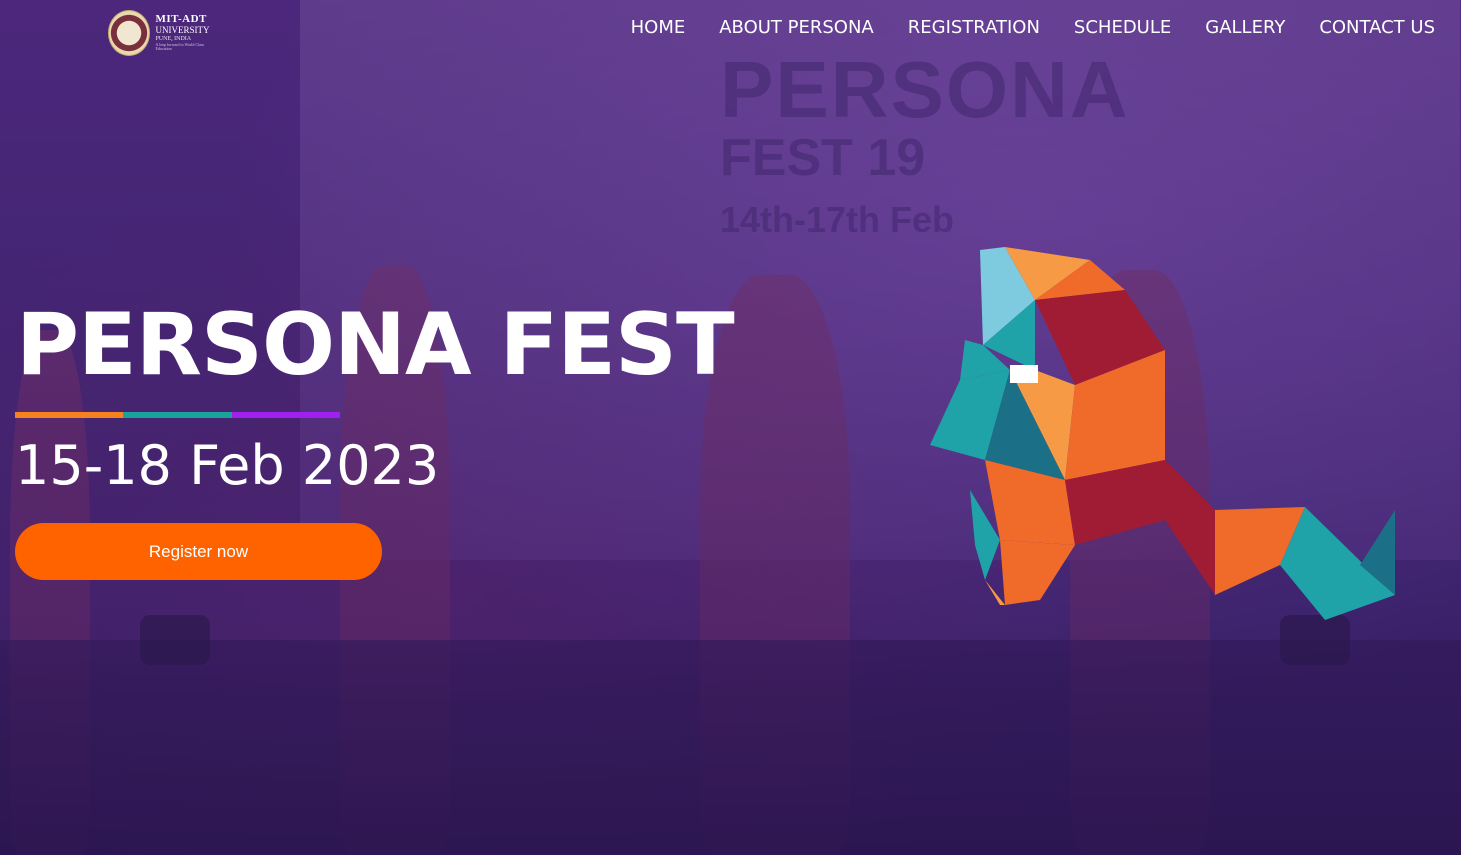  Describe the element at coordinates (227, 465) in the screenshot. I see `event-date: 15-18 Feb 2023` at that location.